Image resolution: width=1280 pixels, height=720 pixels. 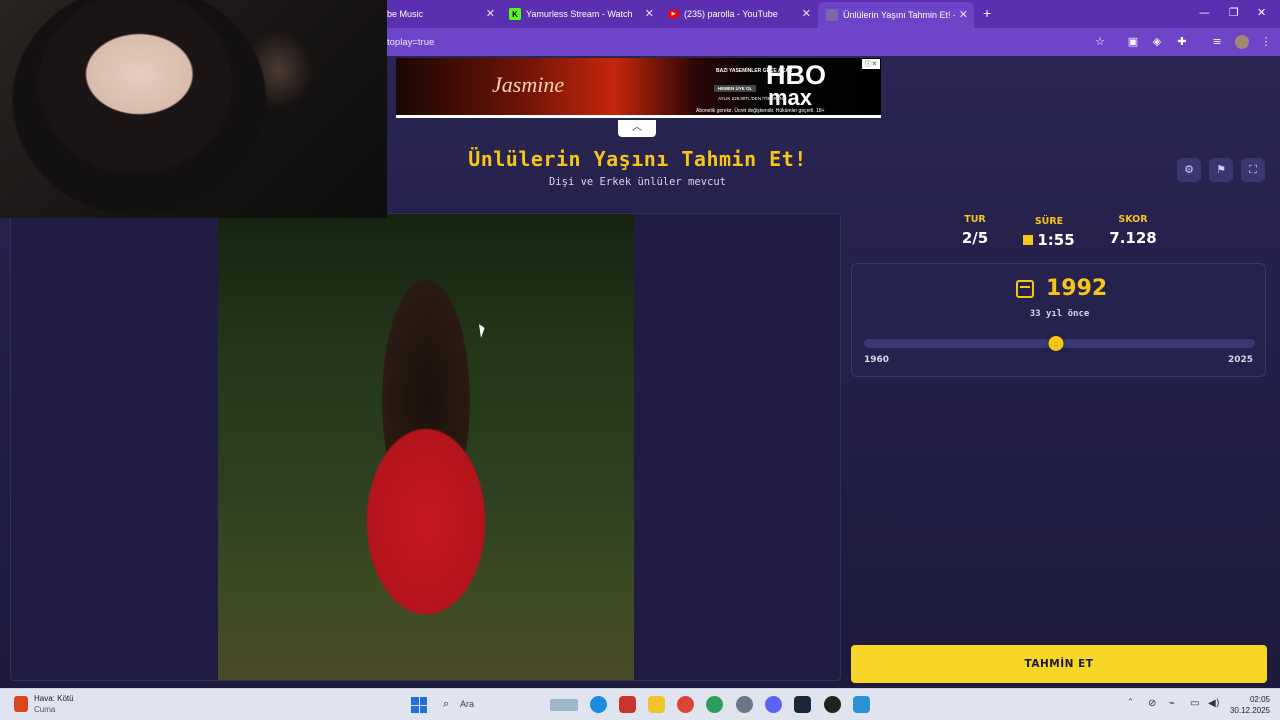 What do you see at coordinates (1157, 42) in the screenshot?
I see `extension-shield-icon: ◈` at bounding box center [1157, 42].